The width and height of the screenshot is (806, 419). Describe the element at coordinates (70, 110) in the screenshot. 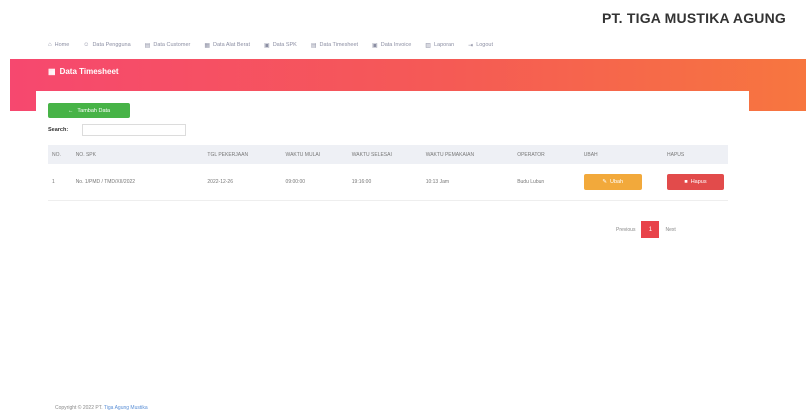

I see `arrow-left-icon: ←` at that location.